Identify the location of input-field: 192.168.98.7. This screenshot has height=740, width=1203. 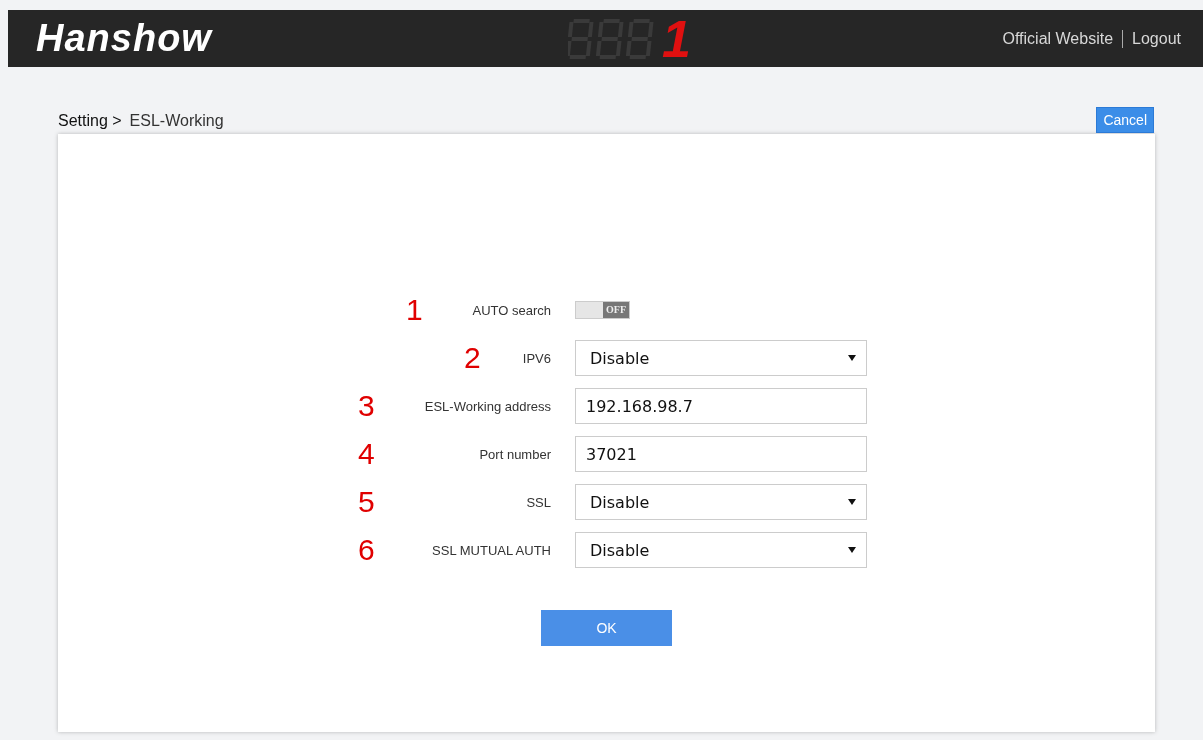
(721, 406).